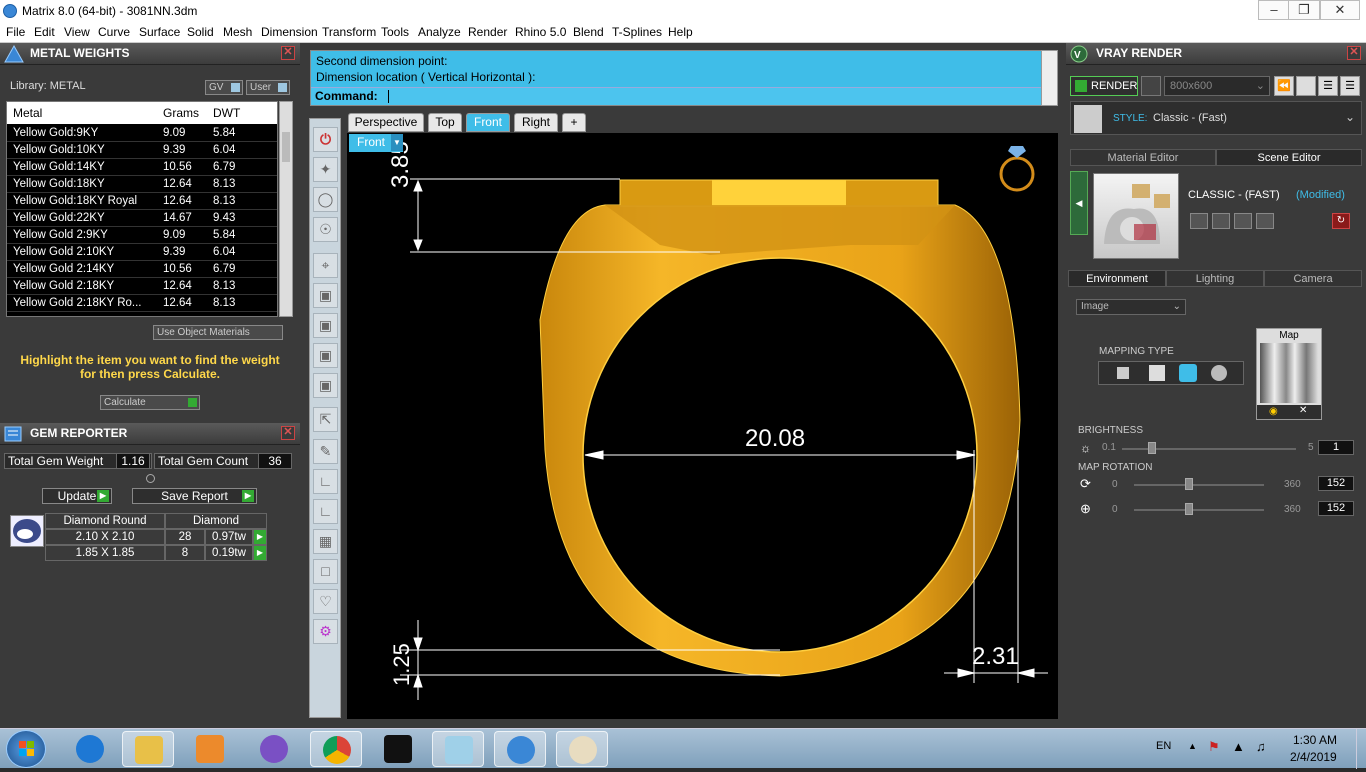 This screenshot has width=1366, height=772. Describe the element at coordinates (574, 122) in the screenshot. I see `add-view-tab-button: +` at that location.